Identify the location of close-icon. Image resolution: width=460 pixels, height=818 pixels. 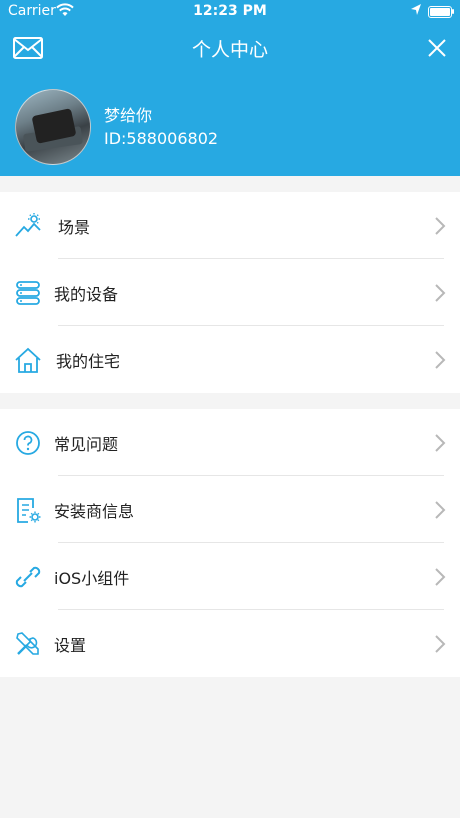
(437, 48).